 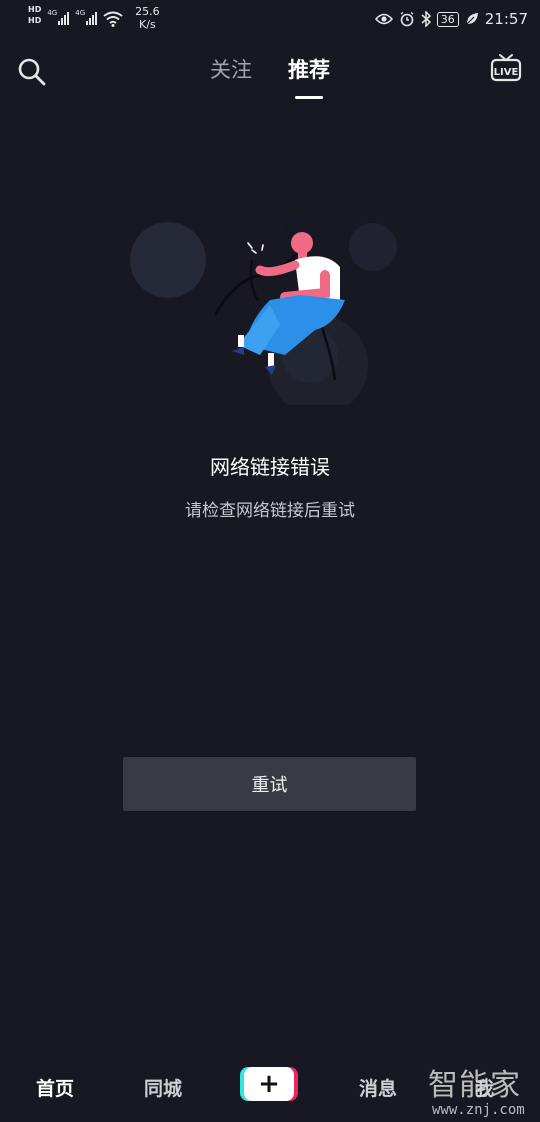 I want to click on bluetooth-icon, so click(x=426, y=19).